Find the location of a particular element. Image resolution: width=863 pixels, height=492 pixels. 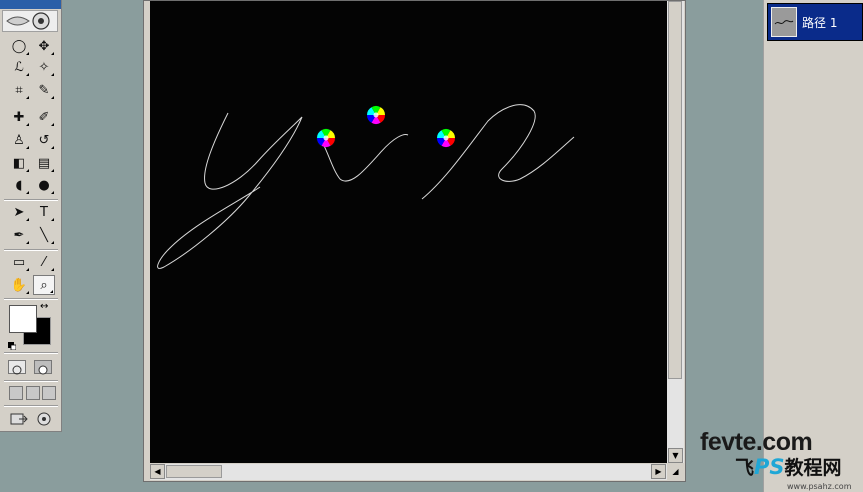

gradient-tool-glyph: ▤ is located at coordinates (44, 163).